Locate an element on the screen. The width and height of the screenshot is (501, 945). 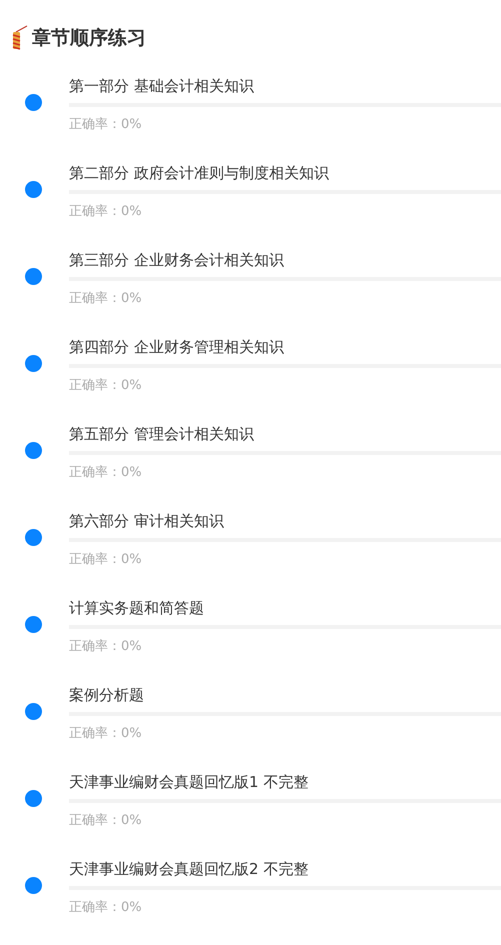
chapter-title: 第六部分 审计相关知识 is located at coordinates (146, 521).